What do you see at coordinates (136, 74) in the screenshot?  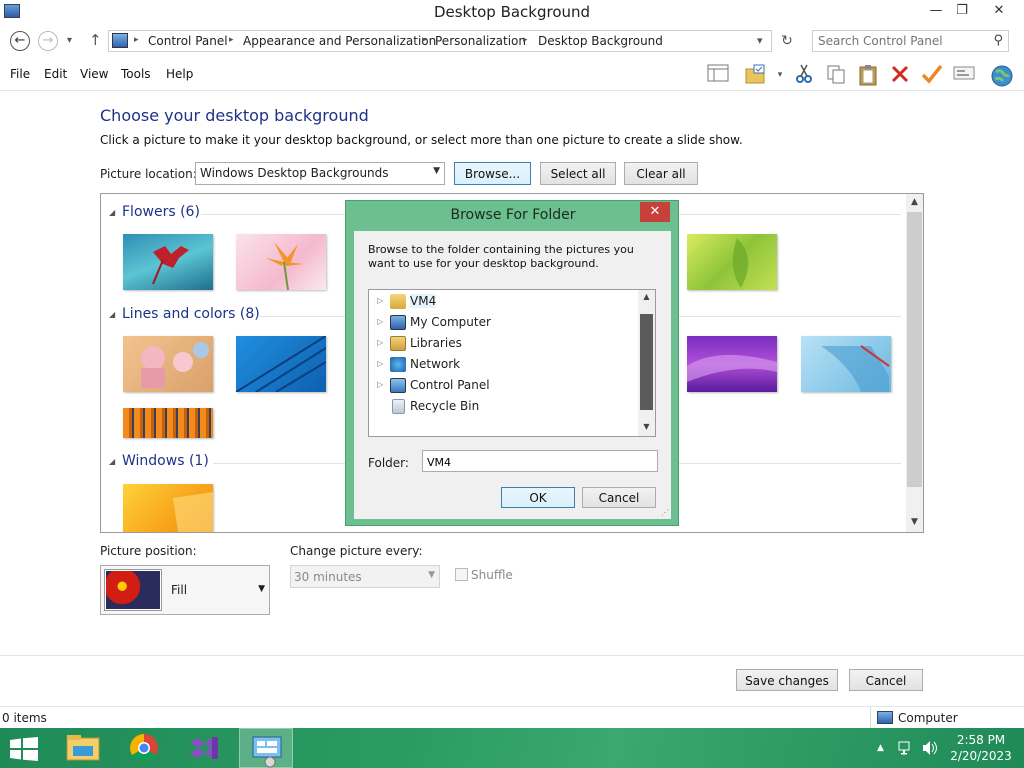 I see `menu-tools: Tools` at bounding box center [136, 74].